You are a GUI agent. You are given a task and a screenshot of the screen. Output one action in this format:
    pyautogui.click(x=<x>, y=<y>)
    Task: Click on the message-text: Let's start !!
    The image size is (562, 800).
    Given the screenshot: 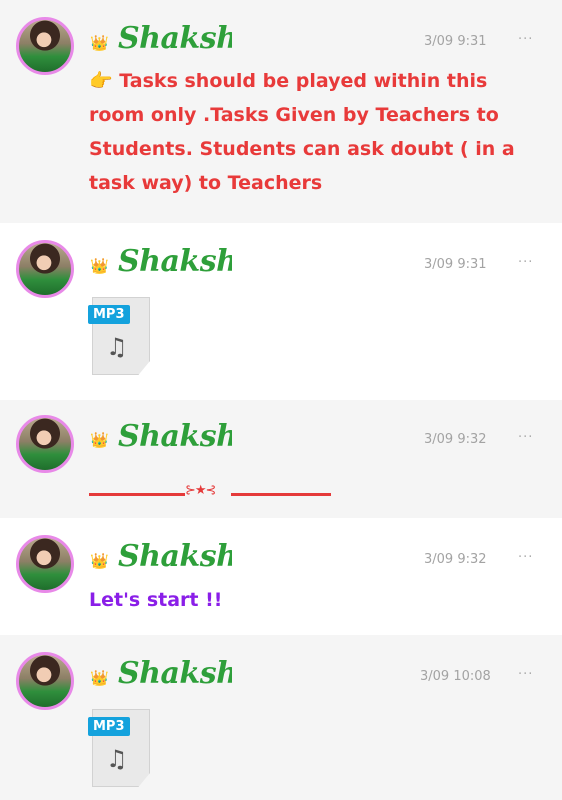 What is the action you would take?
    pyautogui.click(x=156, y=600)
    